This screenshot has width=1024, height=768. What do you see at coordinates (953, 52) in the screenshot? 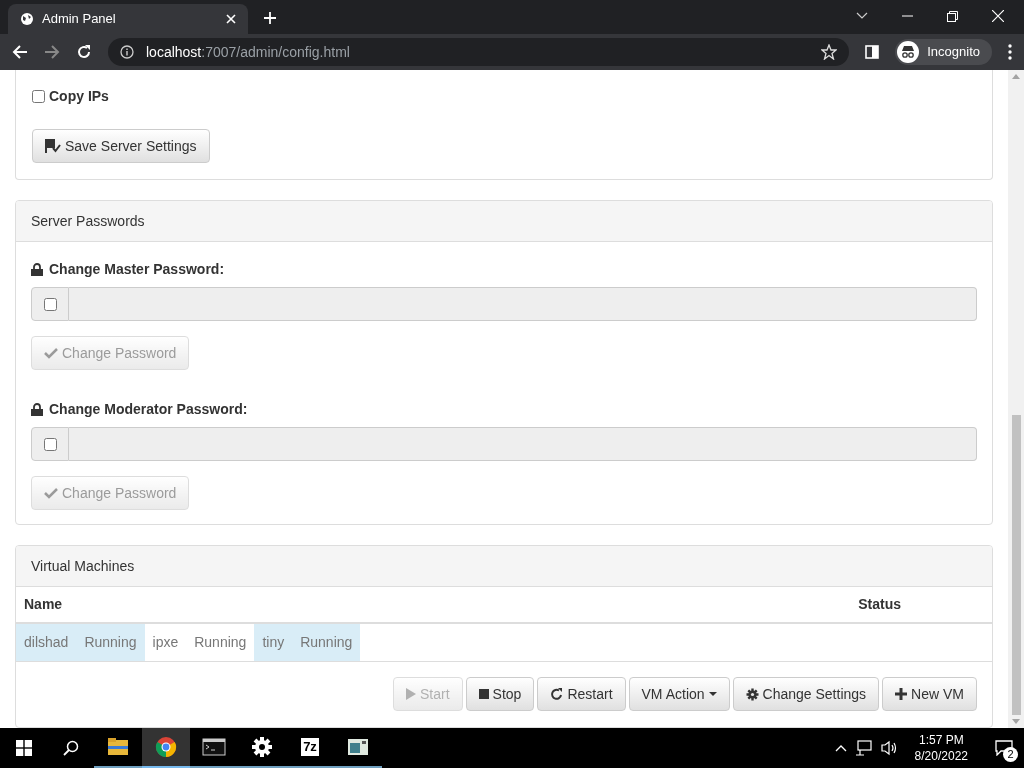
I see `profile-label: Incognito` at bounding box center [953, 52].